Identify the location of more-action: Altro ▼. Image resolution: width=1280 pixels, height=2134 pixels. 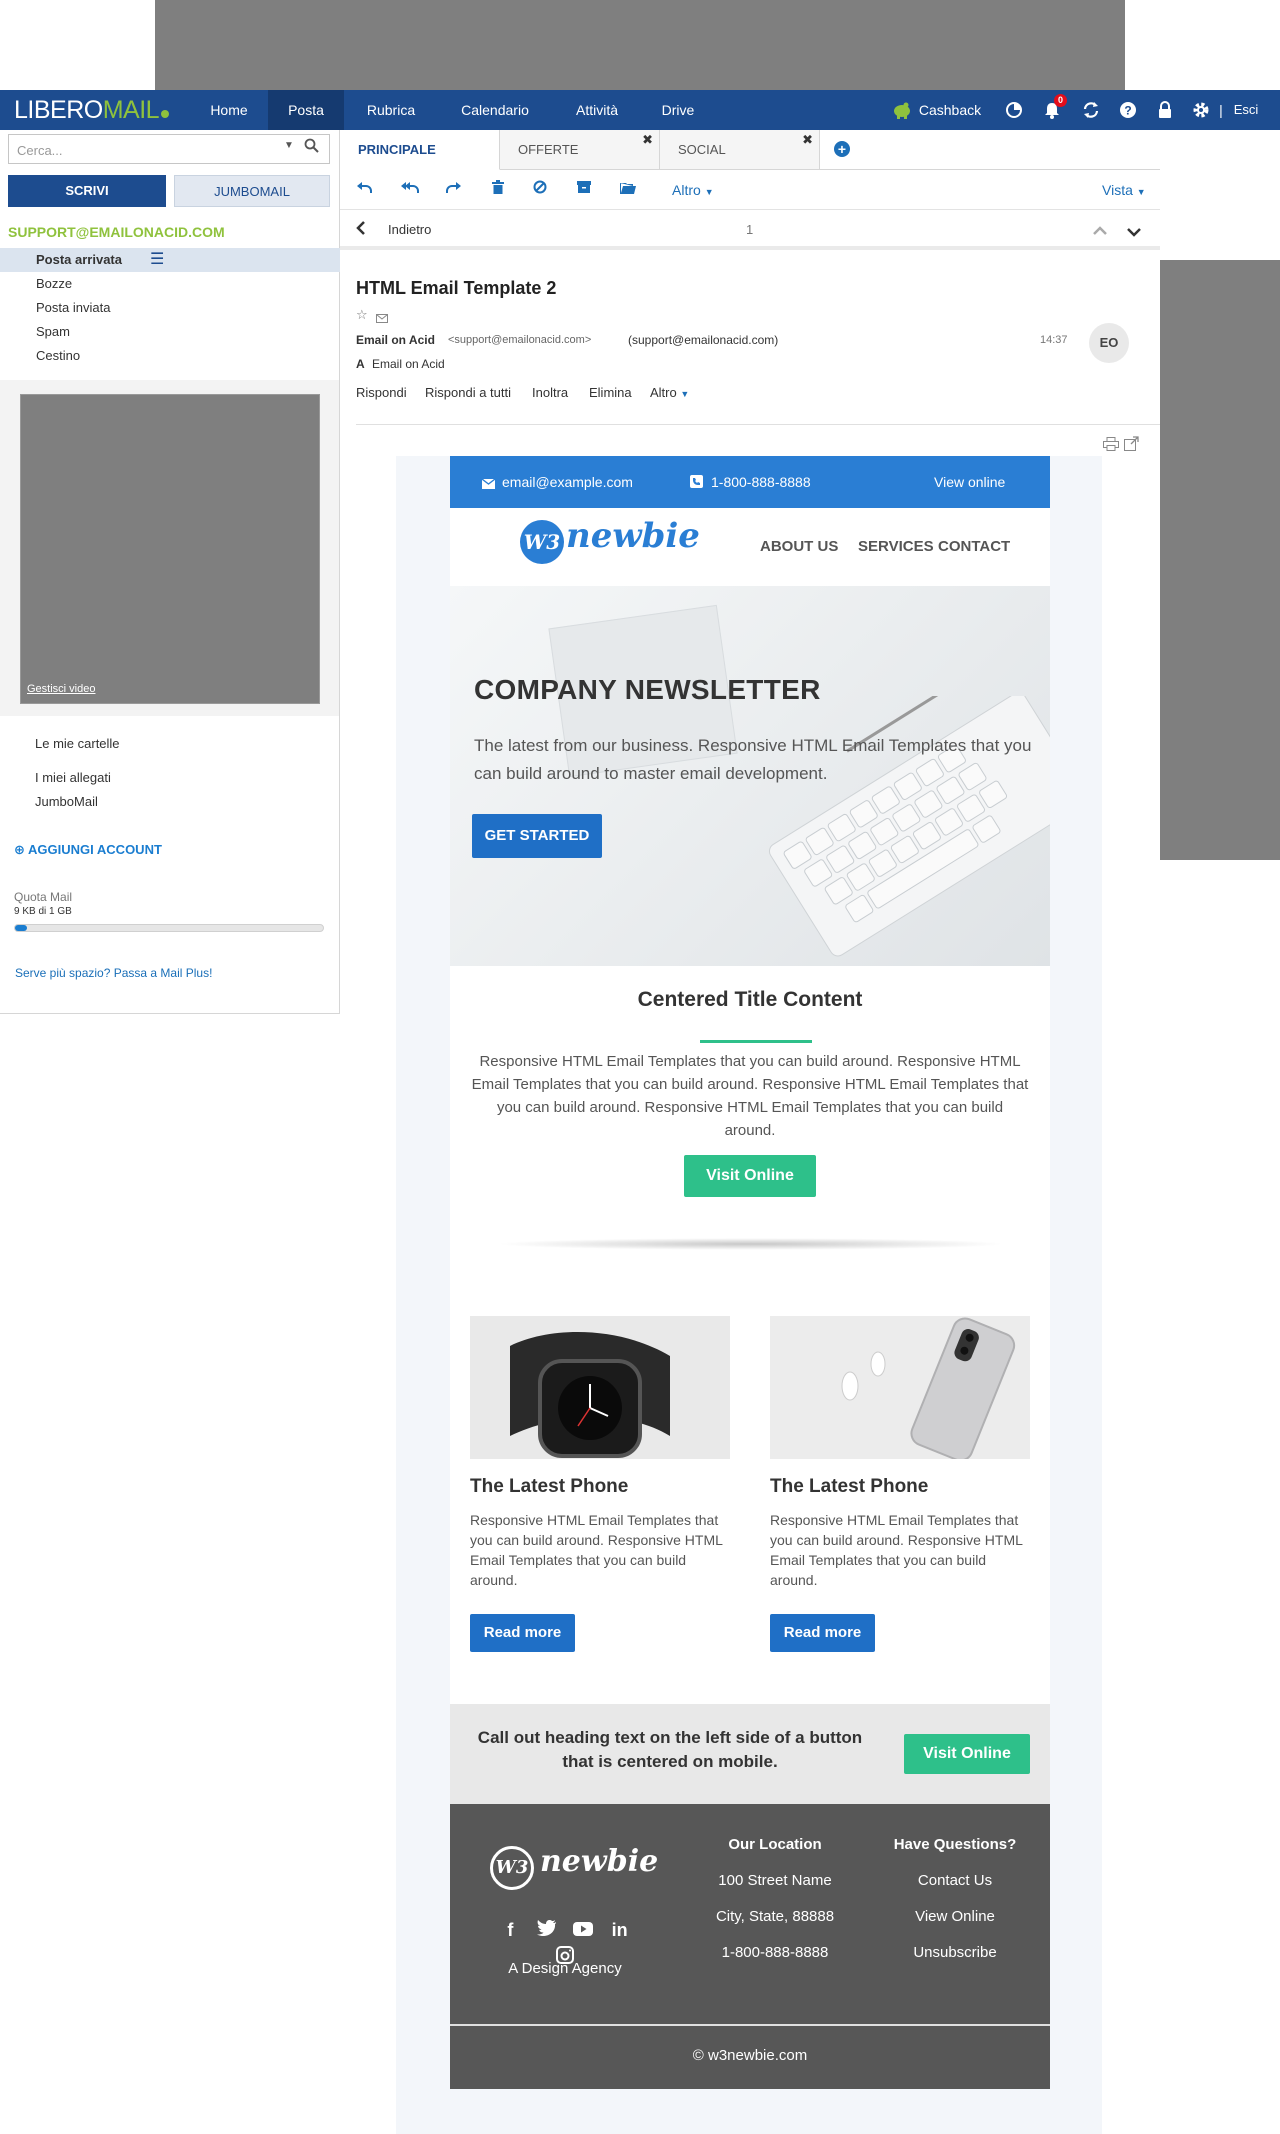
(669, 392).